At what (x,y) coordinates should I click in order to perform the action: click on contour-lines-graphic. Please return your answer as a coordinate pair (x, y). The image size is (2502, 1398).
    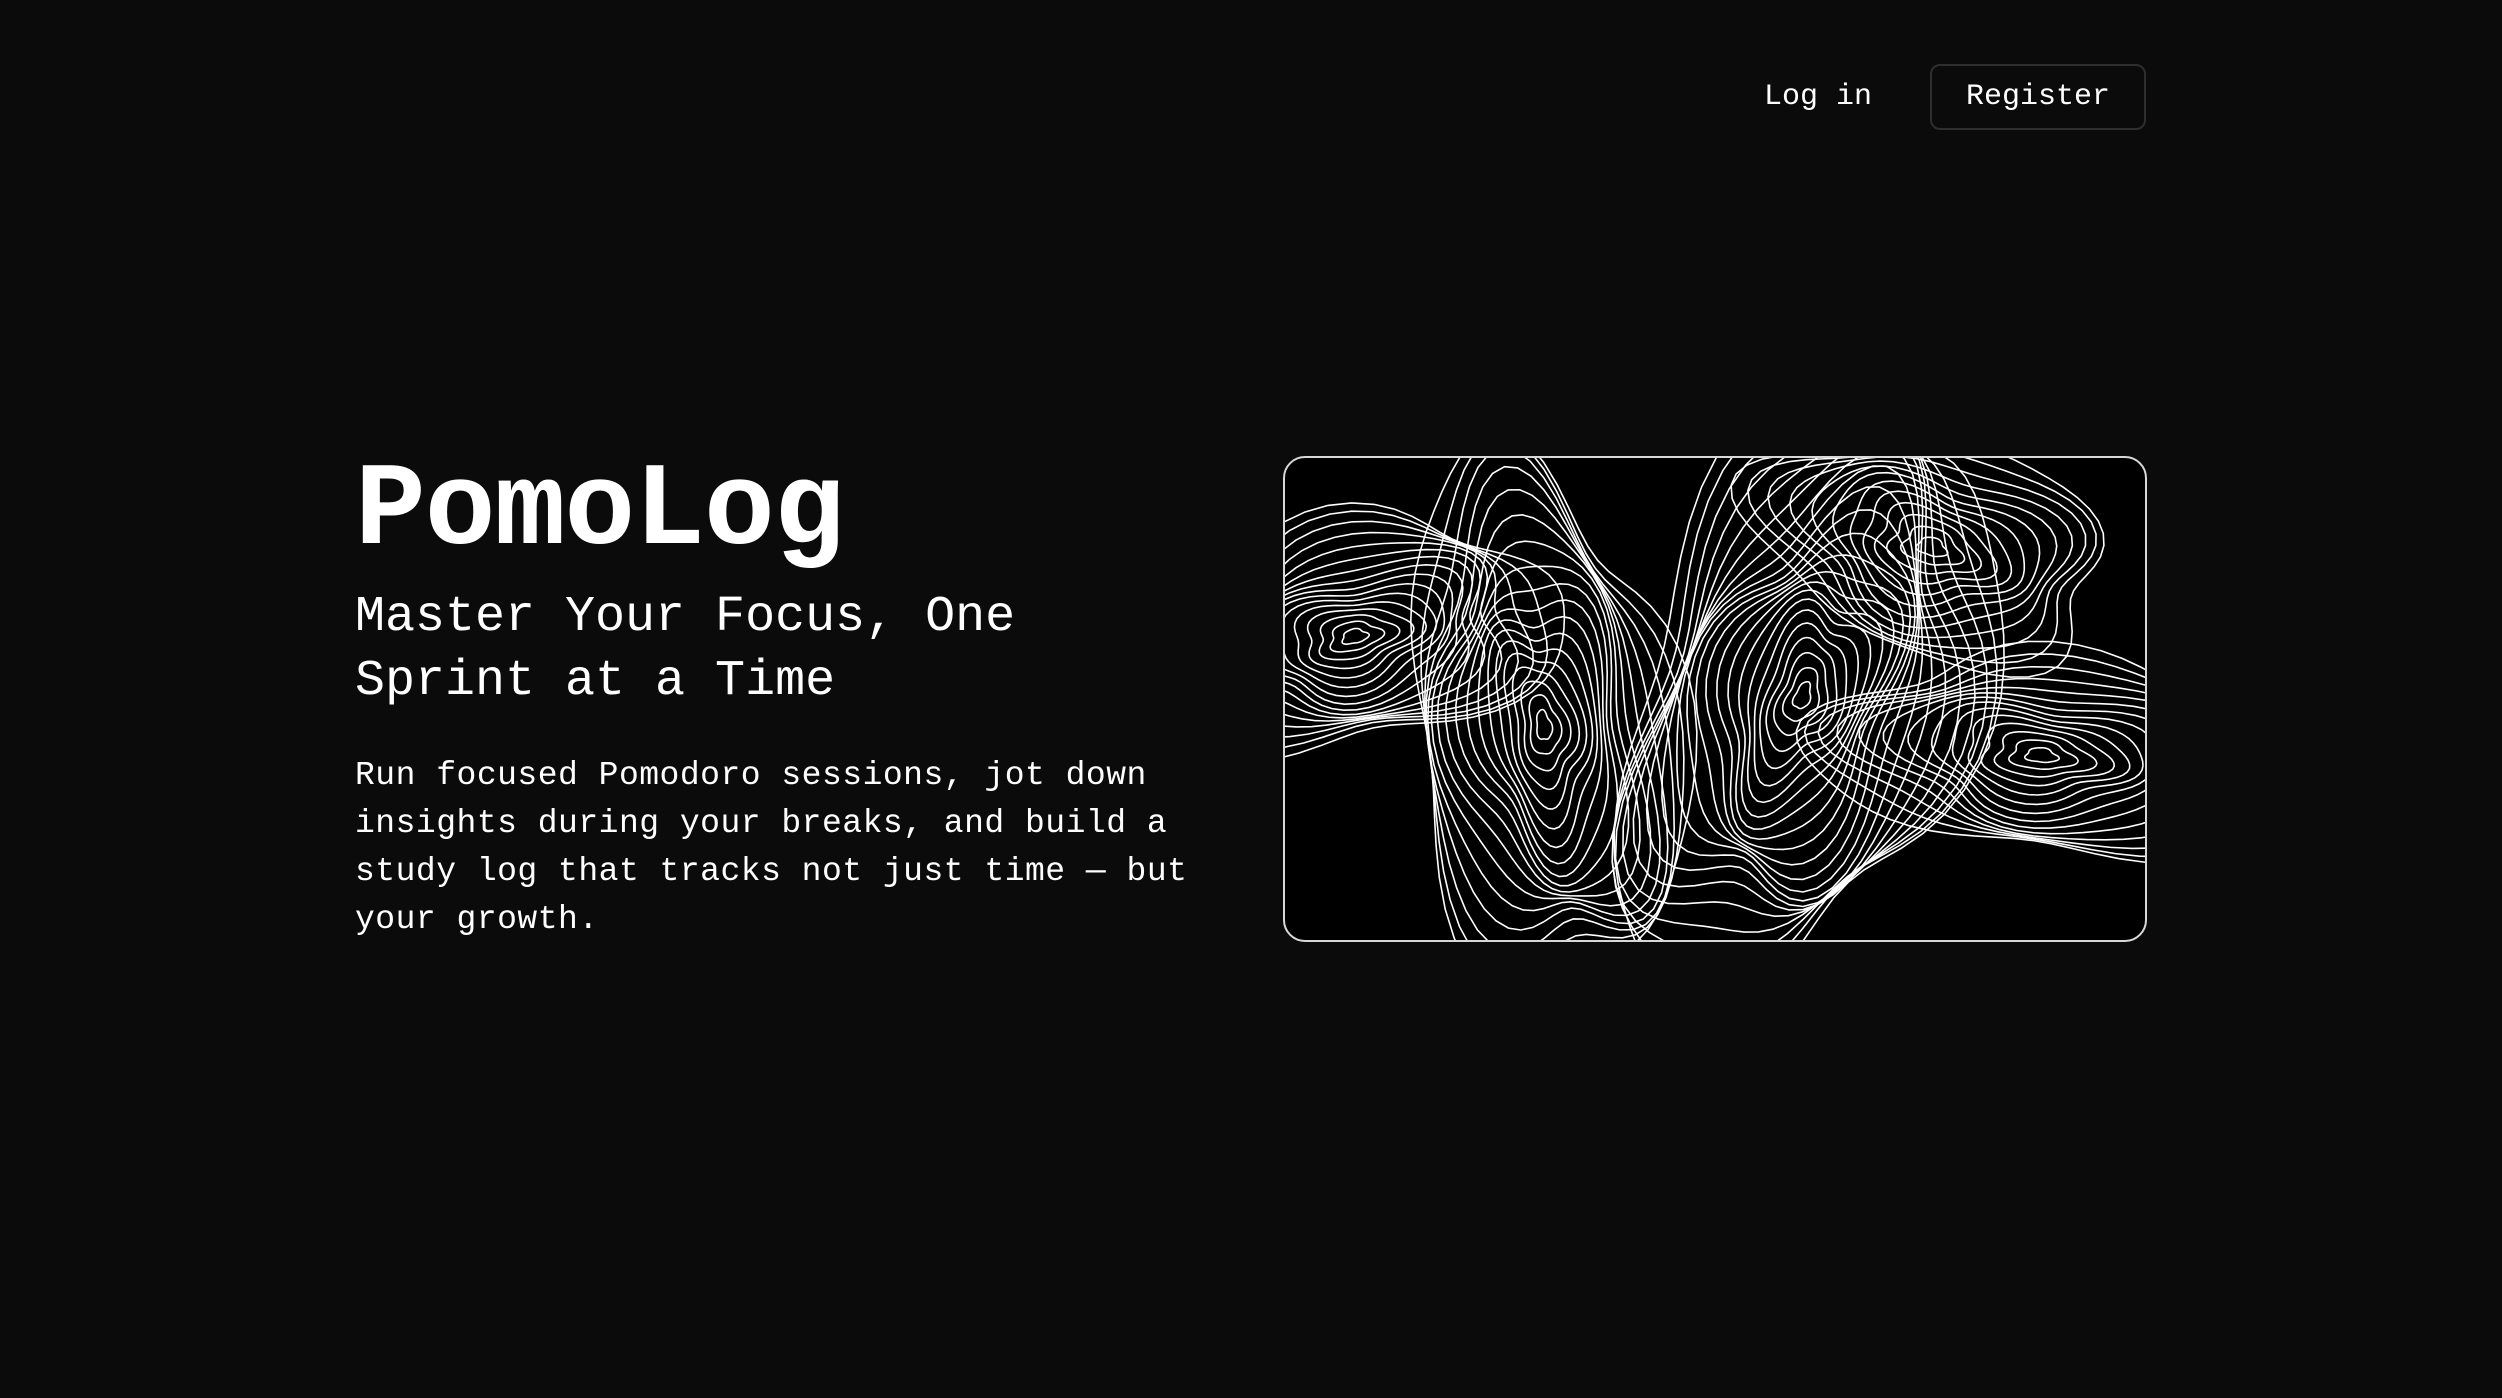
    Looking at the image, I should click on (1715, 699).